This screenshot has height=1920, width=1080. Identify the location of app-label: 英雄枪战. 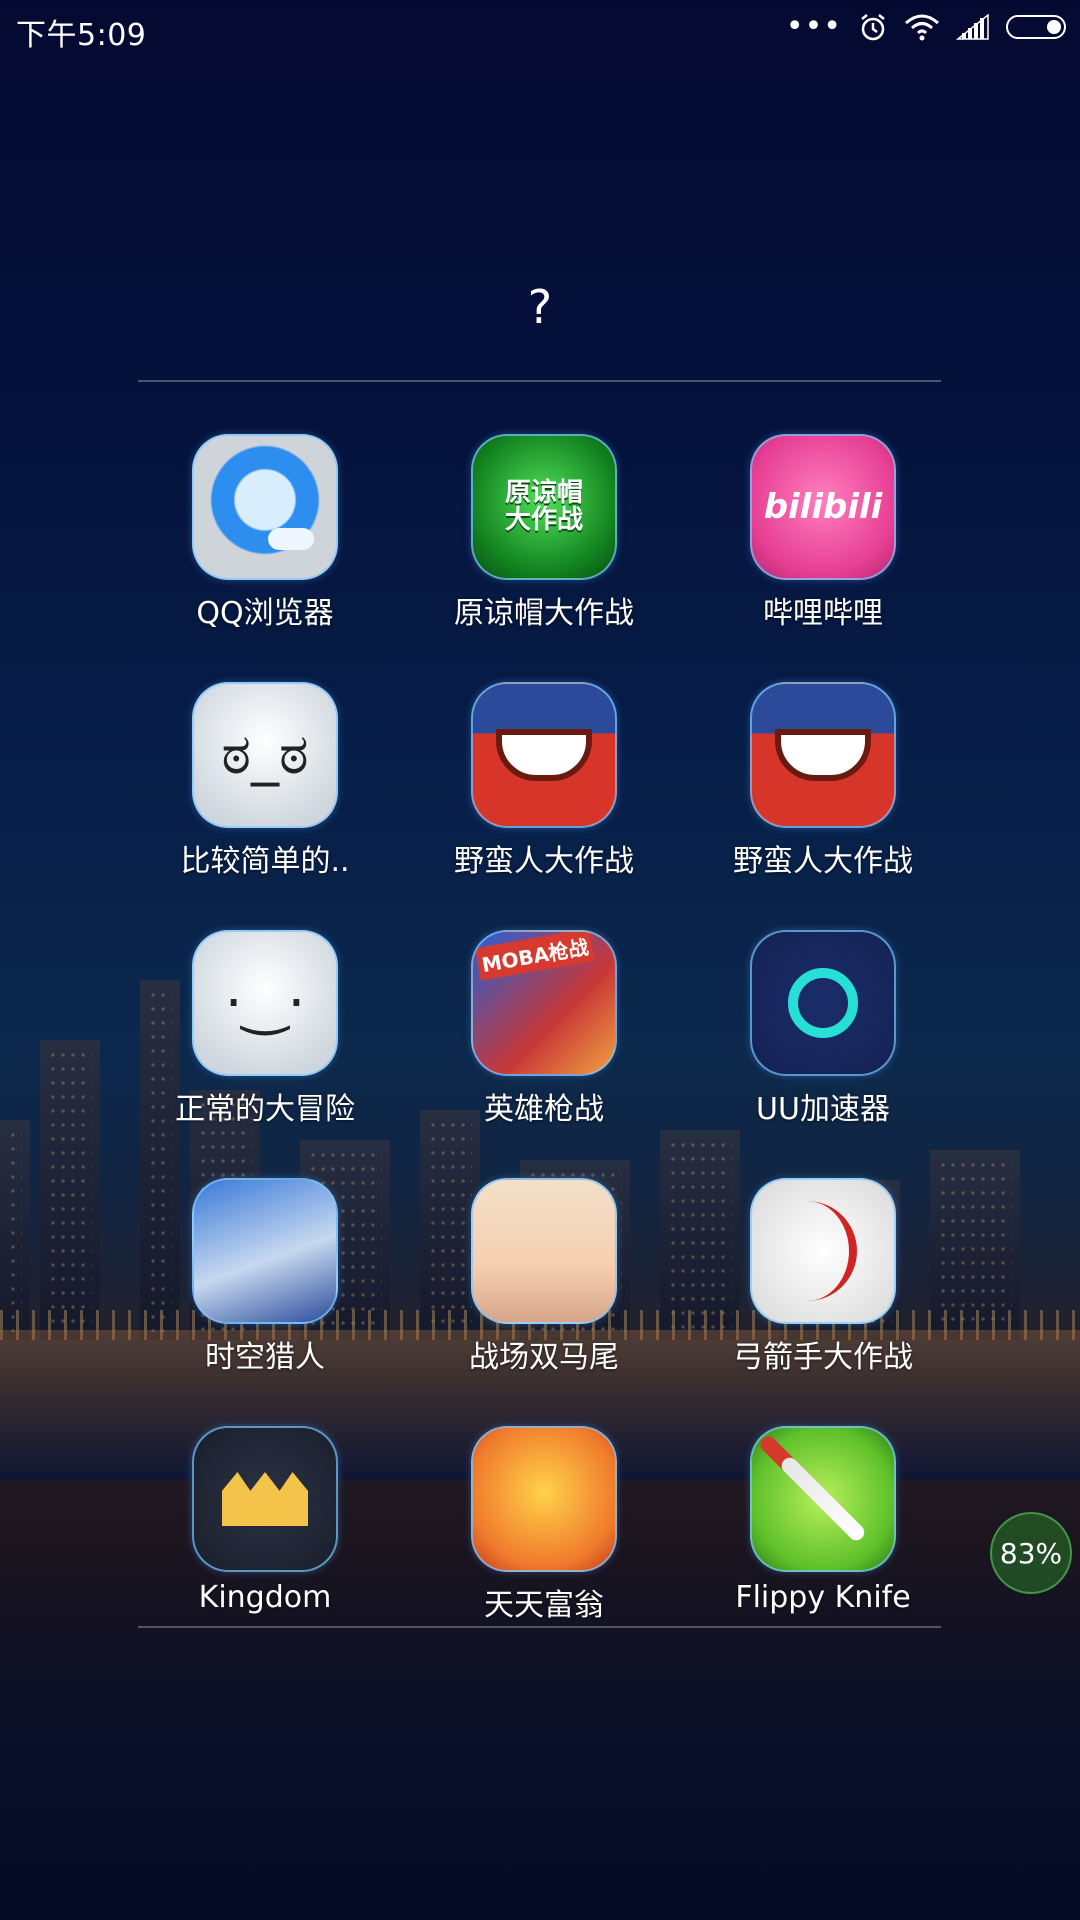
(544, 1109).